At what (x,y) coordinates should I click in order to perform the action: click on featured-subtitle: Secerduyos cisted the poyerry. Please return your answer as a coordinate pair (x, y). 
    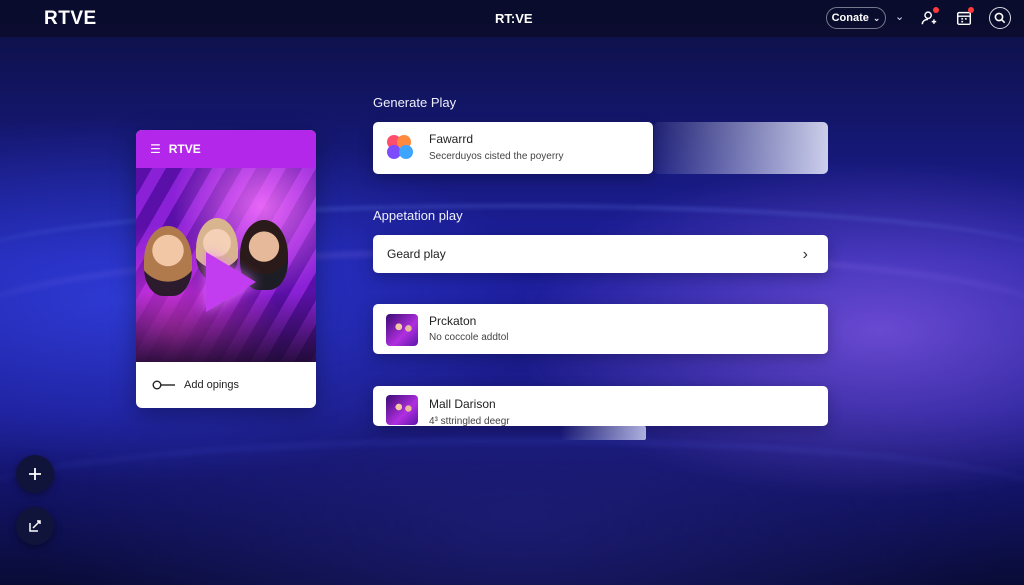
    Looking at the image, I should click on (496, 156).